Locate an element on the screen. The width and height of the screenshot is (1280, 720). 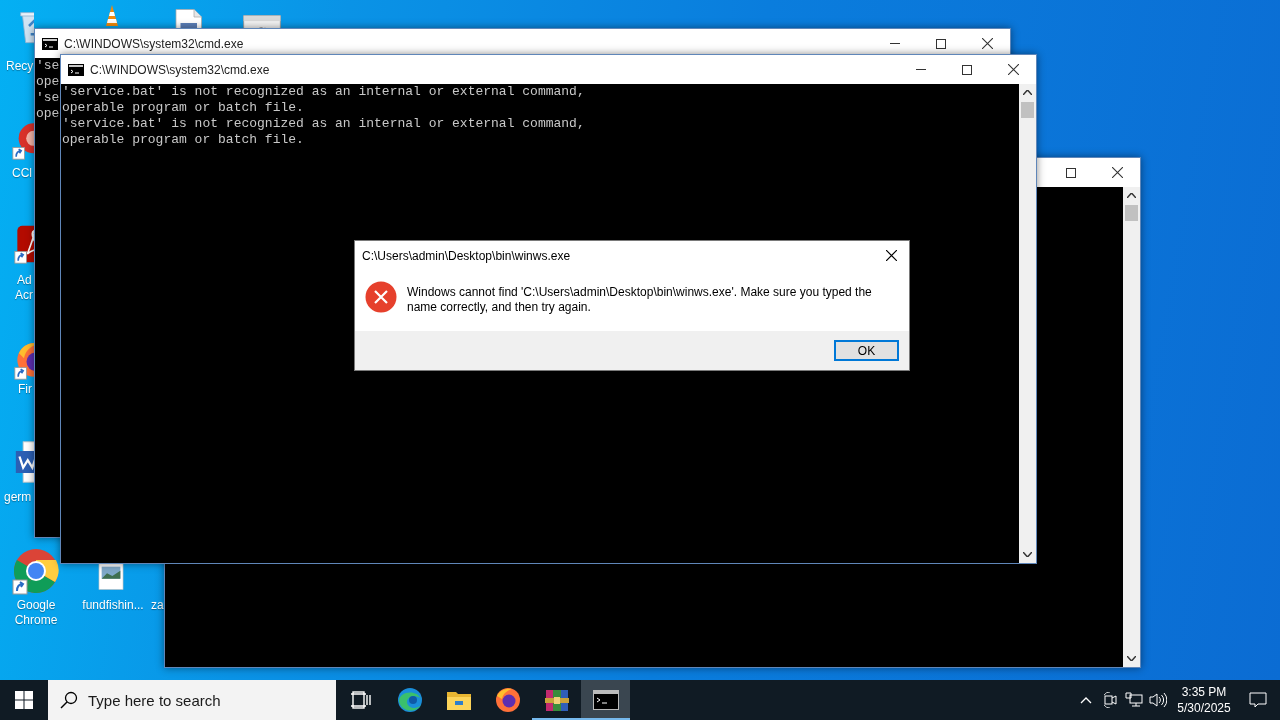
network-icon is located at coordinates (1134, 700).